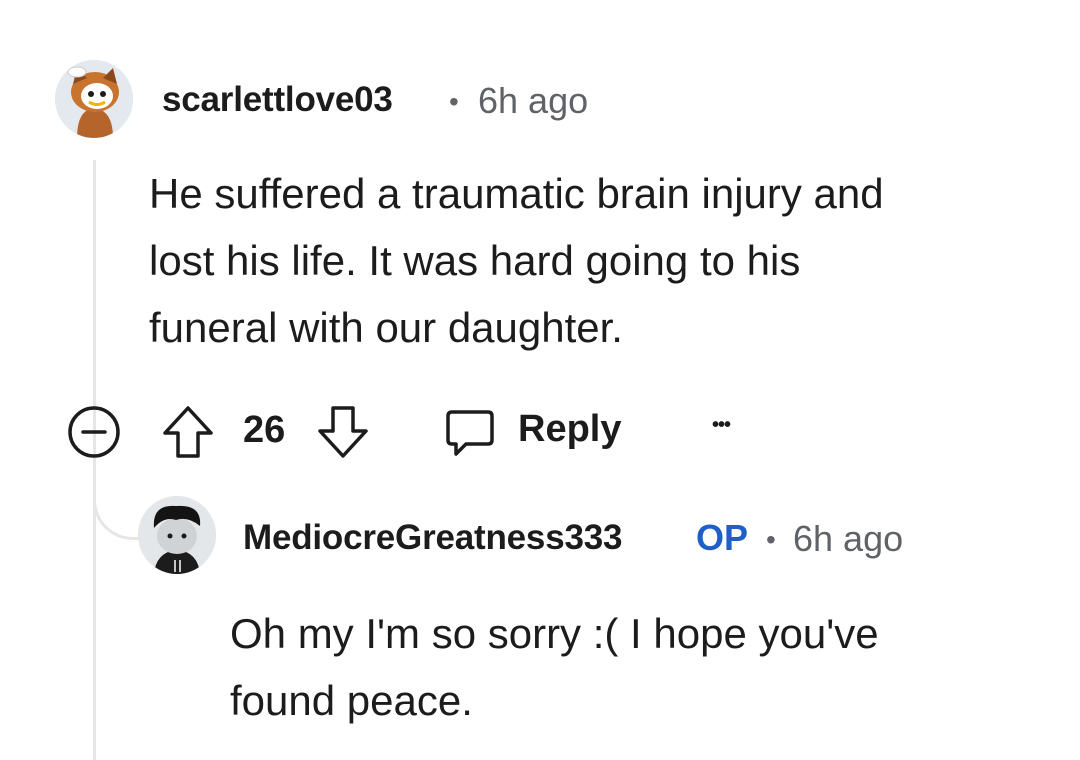 This screenshot has width=1080, height=760. Describe the element at coordinates (432, 538) in the screenshot. I see `reply-username: MediocreGreatness333` at that location.